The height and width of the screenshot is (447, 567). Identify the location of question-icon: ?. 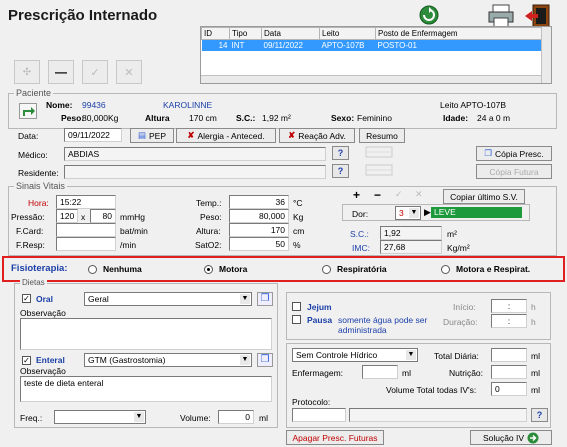
(340, 171).